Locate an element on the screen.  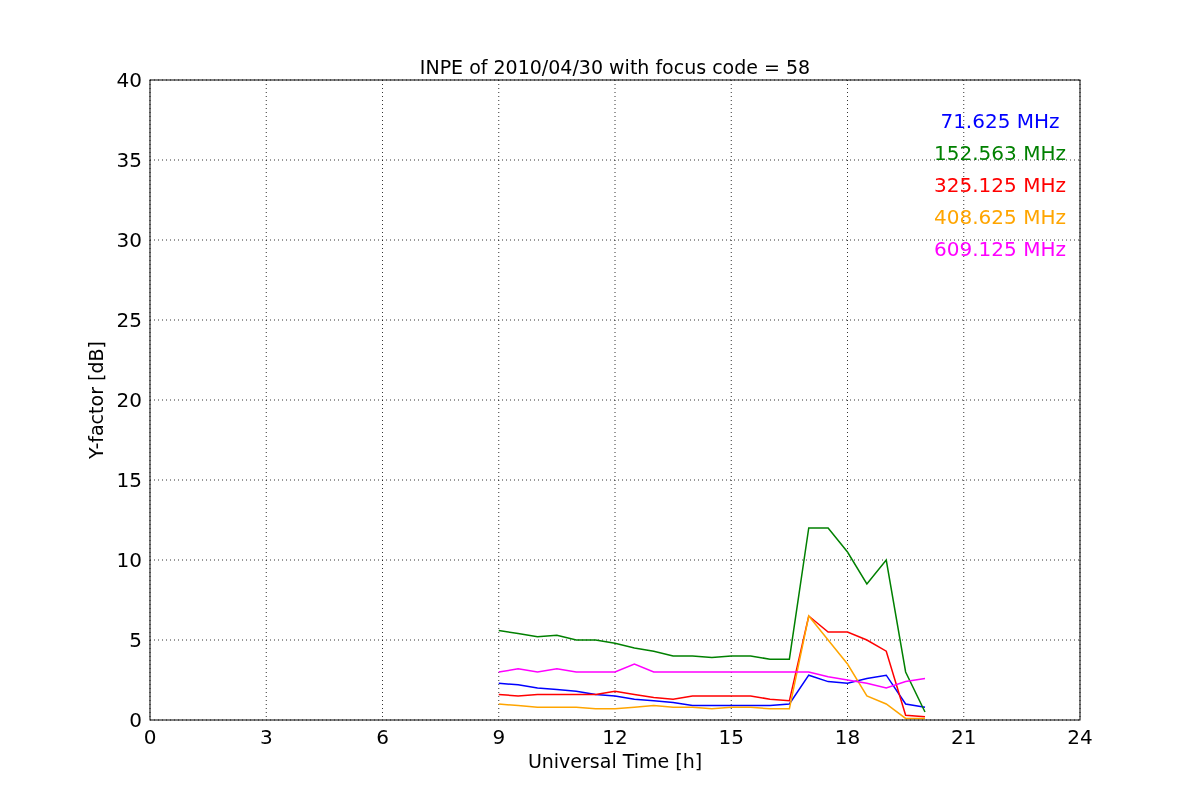
chart-title: INPE of 2010/04/30 with focus code = 58 is located at coordinates (615, 67).